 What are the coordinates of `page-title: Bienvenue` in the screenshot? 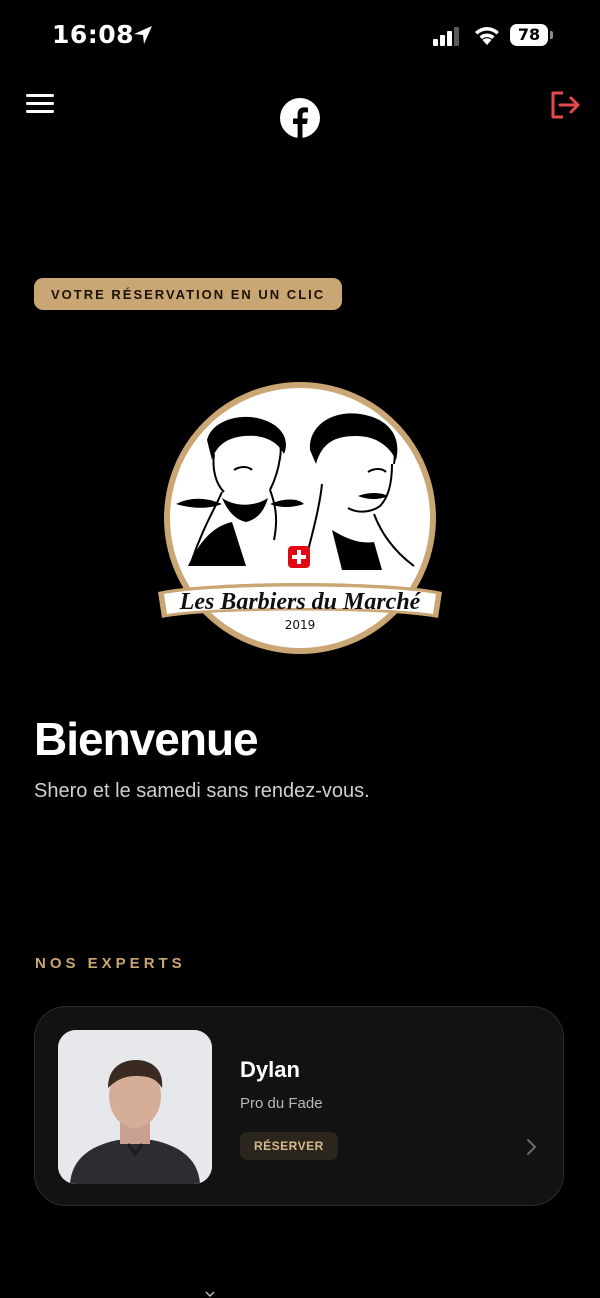 It's located at (146, 739).